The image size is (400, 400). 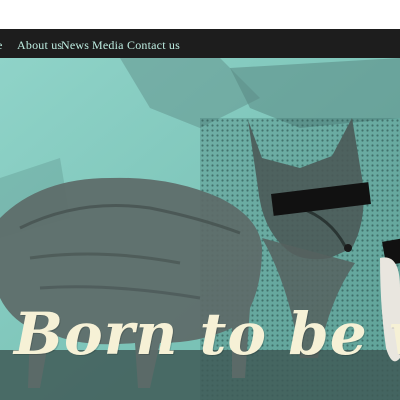 What do you see at coordinates (153, 45) in the screenshot?
I see `nav-contact-us: Contact us` at bounding box center [153, 45].